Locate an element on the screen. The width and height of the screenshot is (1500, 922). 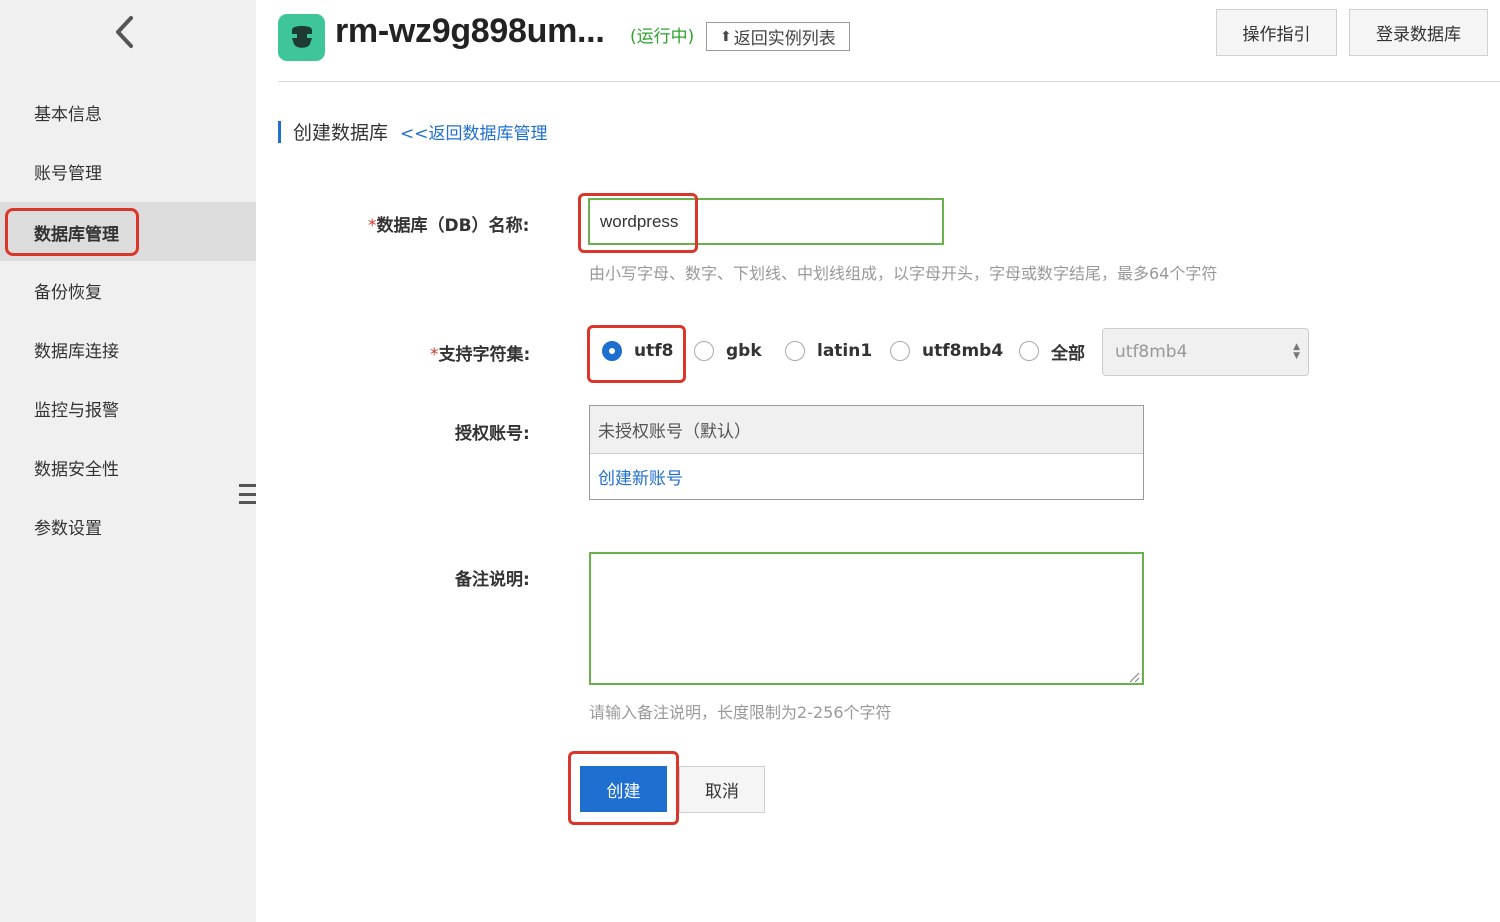
sidebar-item-label: 数据安全性 is located at coordinates (76, 470).